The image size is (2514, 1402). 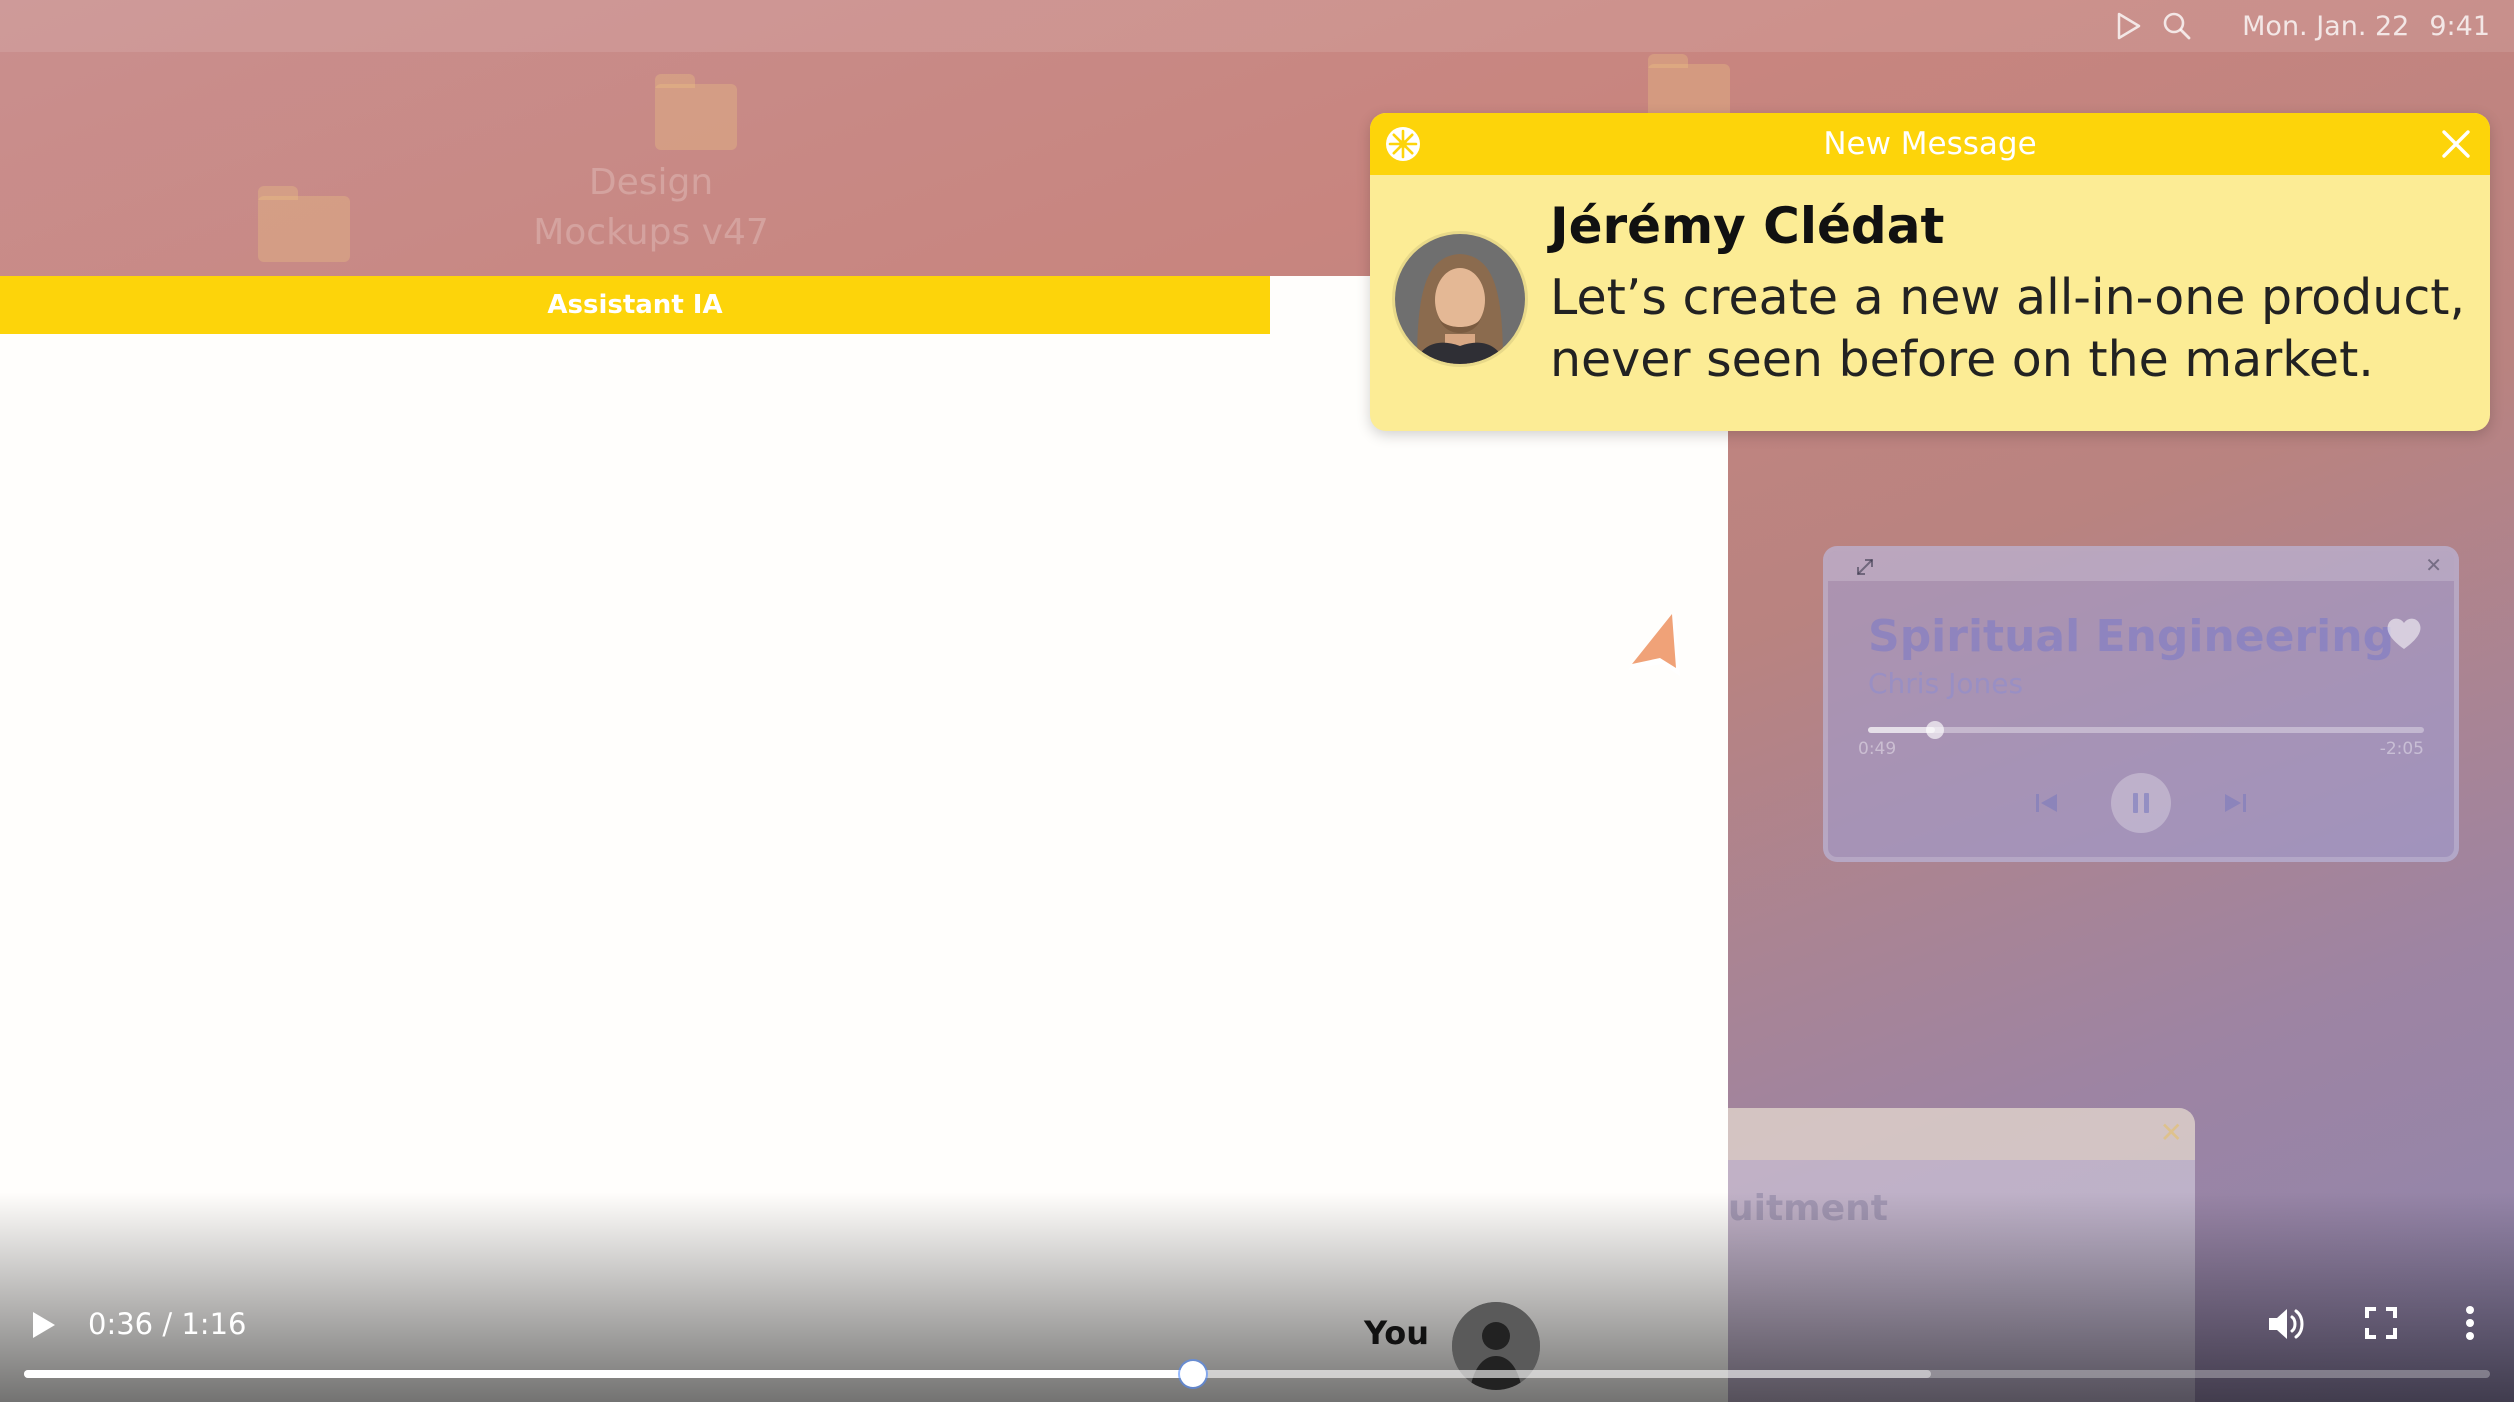 I want to click on notification-header: New Message, so click(x=1930, y=144).